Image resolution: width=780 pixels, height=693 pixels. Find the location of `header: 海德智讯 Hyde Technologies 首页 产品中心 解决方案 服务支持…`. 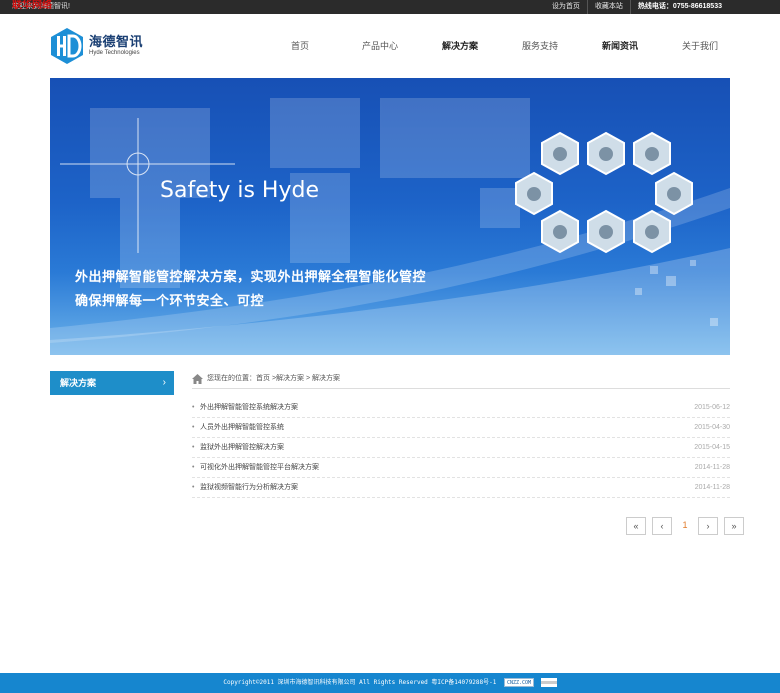

header: 海德智讯 Hyde Technologies 首页 产品中心 解决方案 服务支持… is located at coordinates (390, 46).